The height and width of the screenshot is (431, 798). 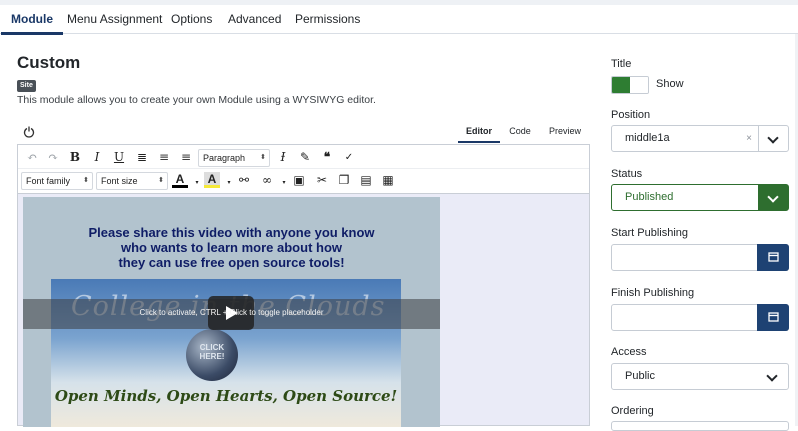 I want to click on share-line-2: who wants to learn more about how, so click(x=231, y=247).